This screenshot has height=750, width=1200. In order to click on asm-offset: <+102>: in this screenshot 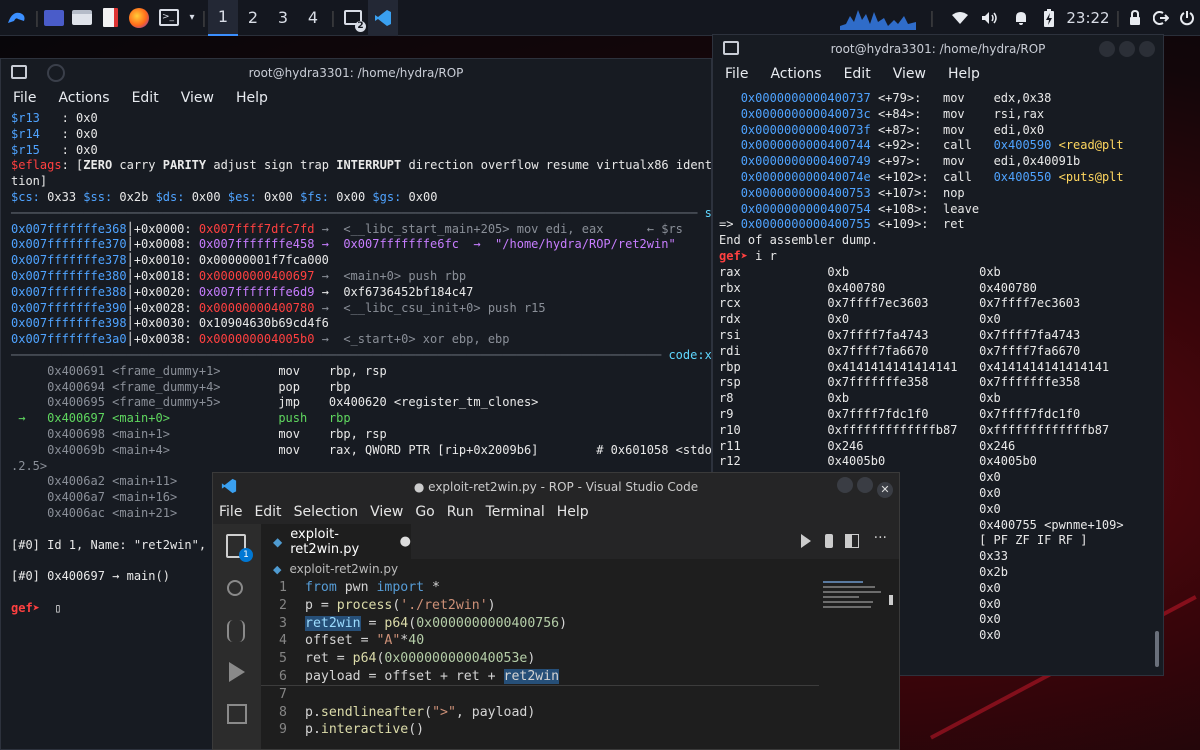, I will do `click(906, 176)`.